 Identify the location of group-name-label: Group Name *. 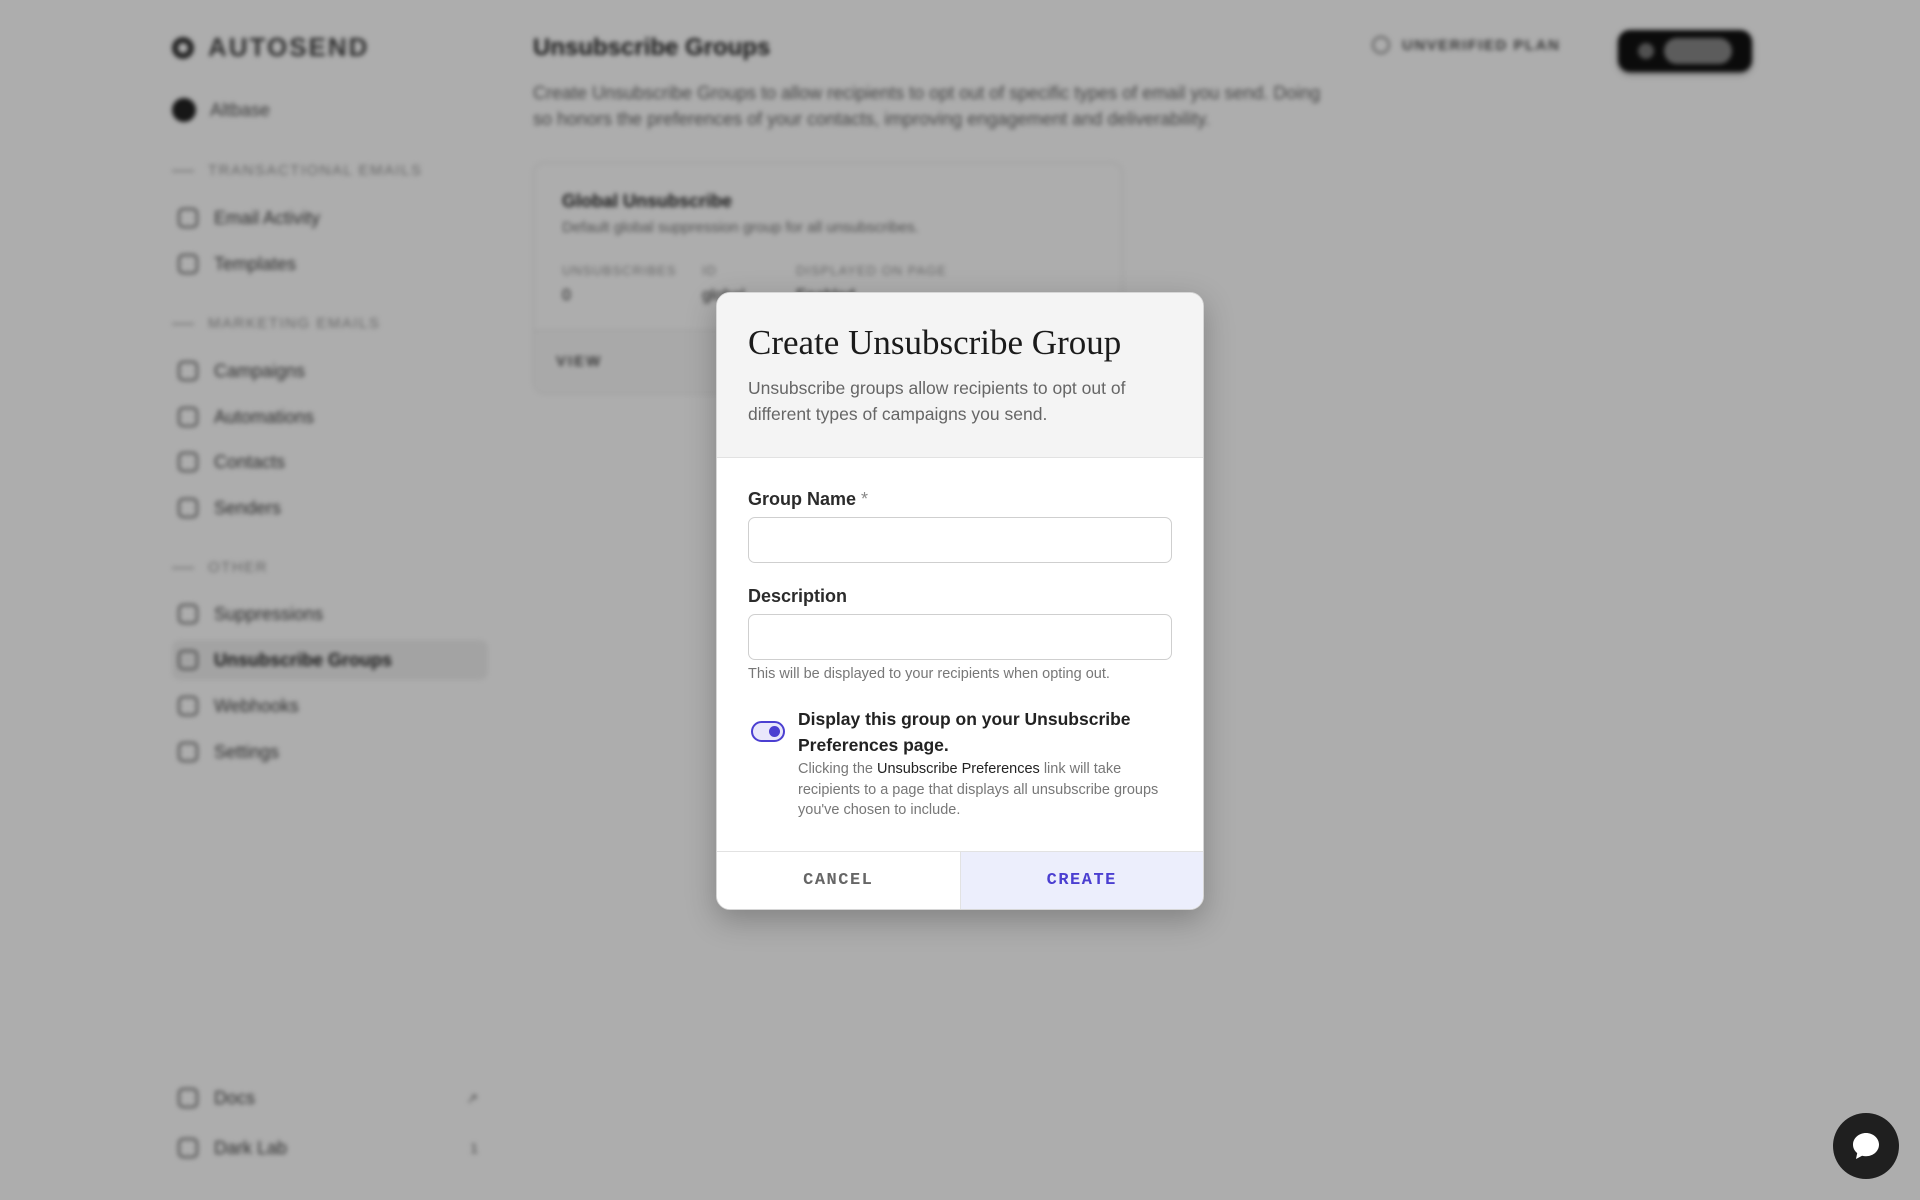
(808, 499).